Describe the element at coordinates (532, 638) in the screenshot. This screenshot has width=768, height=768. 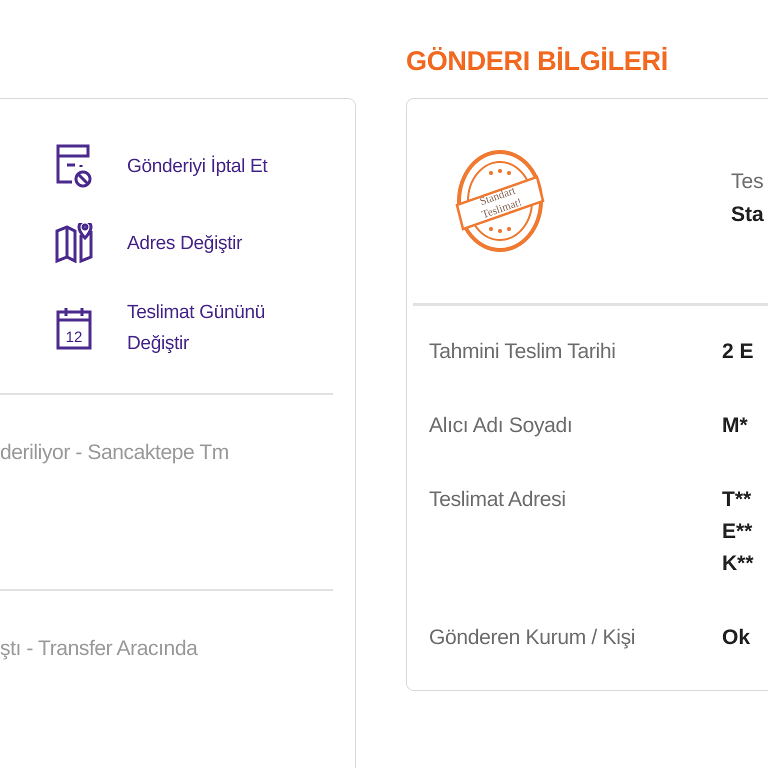
I see `field-label: Gönderen Kurum / Kişi` at that location.